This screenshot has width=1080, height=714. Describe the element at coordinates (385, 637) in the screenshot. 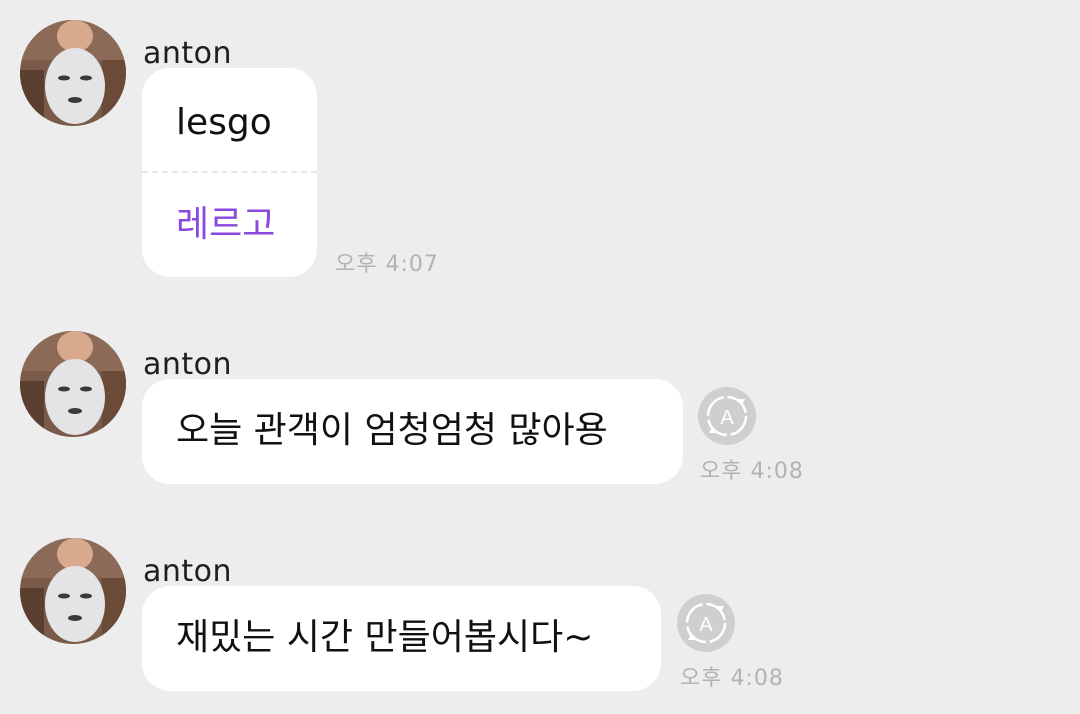

I see `message-text: 재밌는 시간 만들어봅시다~` at that location.